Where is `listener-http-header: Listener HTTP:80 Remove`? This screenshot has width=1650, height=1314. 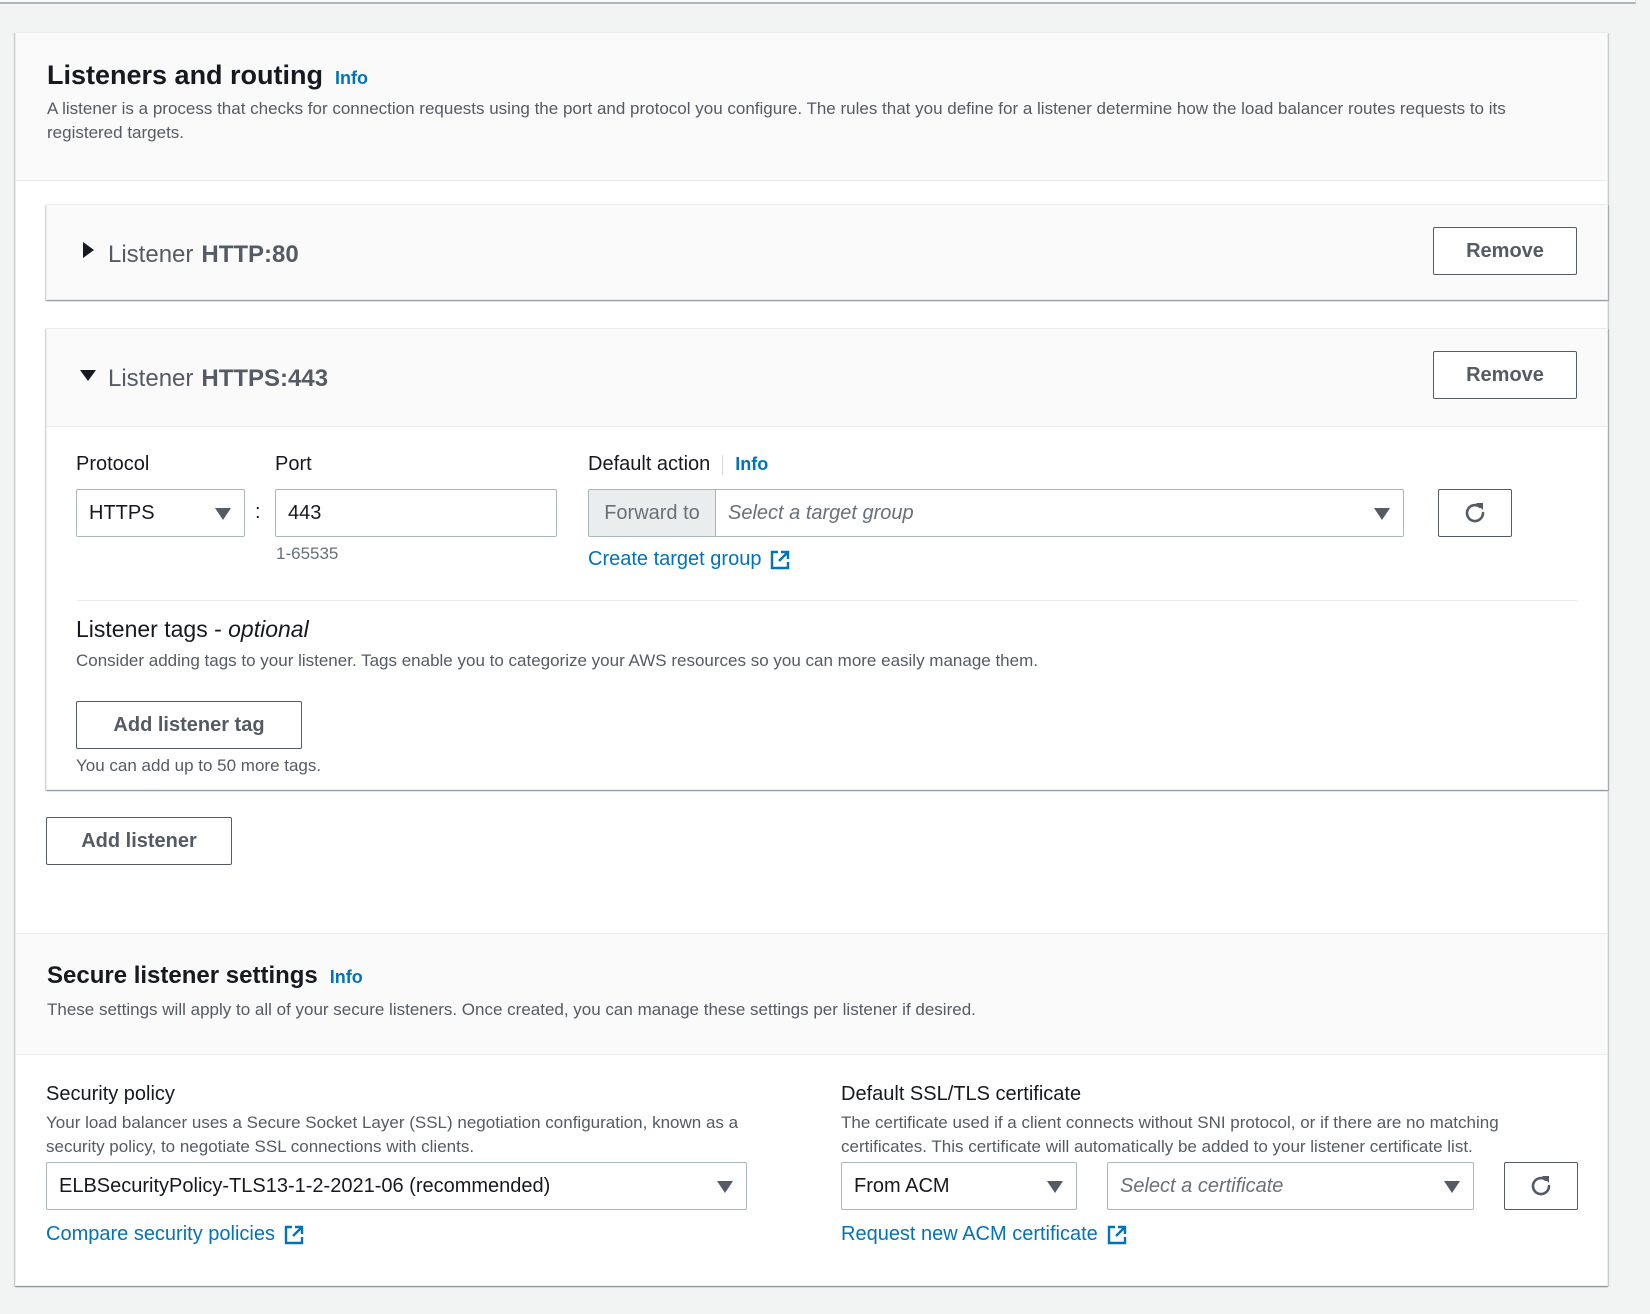
listener-http-header: Listener HTTP:80 Remove is located at coordinates (827, 252).